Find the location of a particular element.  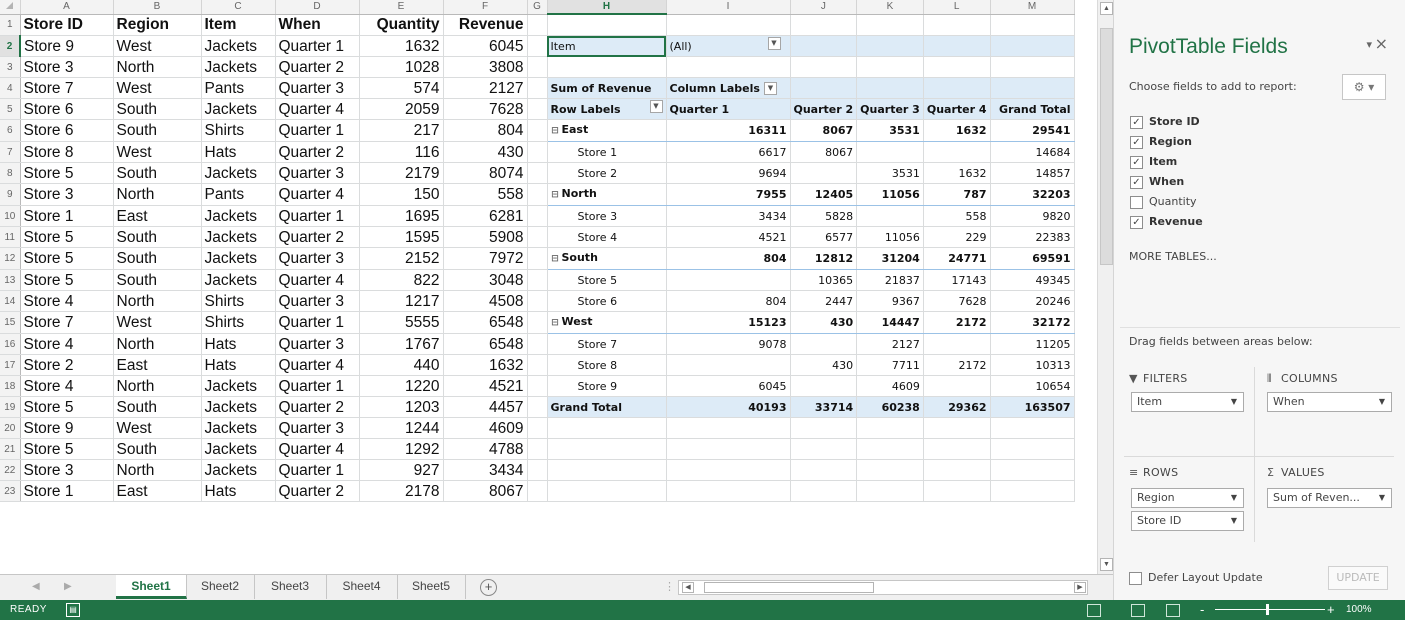

pivot-value: 69591 is located at coordinates (1032, 258).